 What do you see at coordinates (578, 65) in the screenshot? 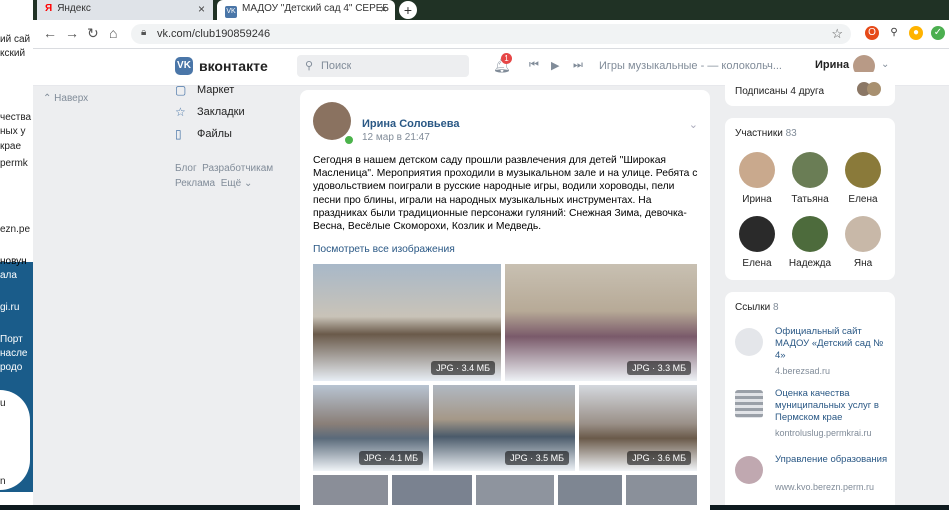
I see `next-track-icon: ⏭` at bounding box center [578, 65].